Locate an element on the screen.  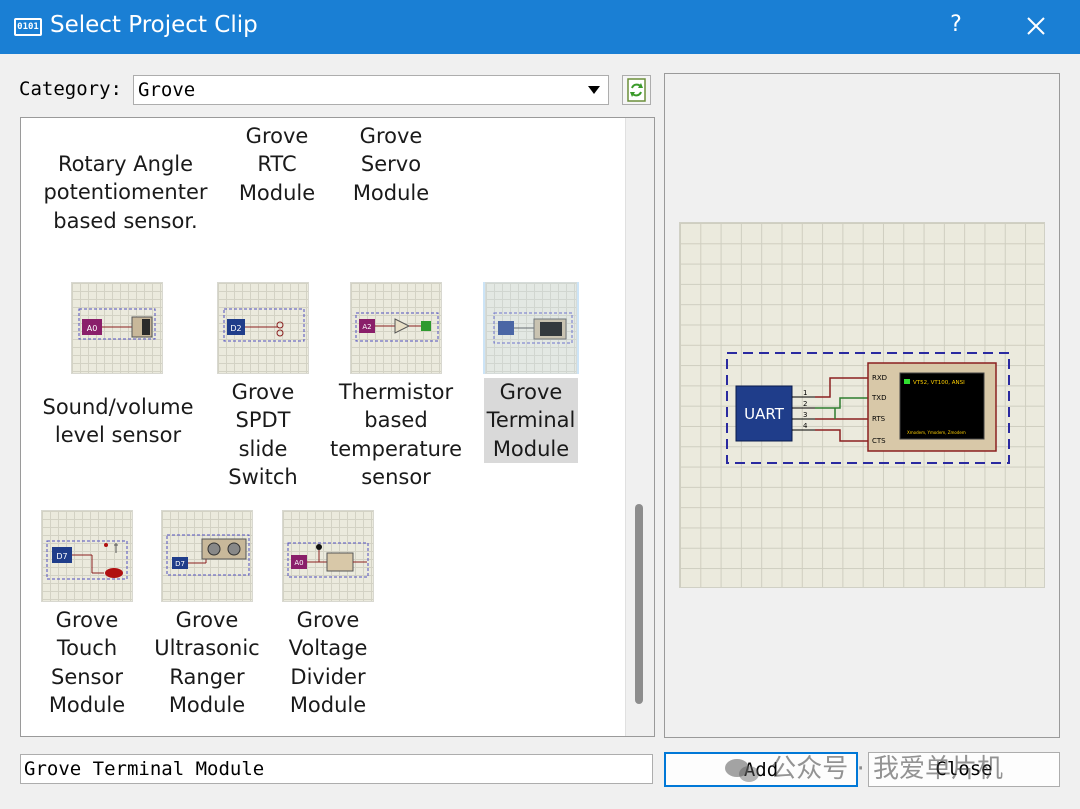
clip-grove-voltage-divider: A0 Grove Voltage Divider Module is located at coordinates (328, 615).